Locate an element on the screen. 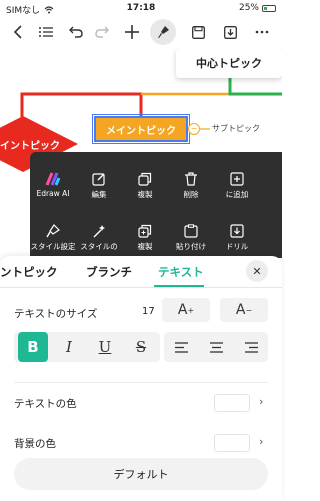  underline-button: U is located at coordinates (105, 347).